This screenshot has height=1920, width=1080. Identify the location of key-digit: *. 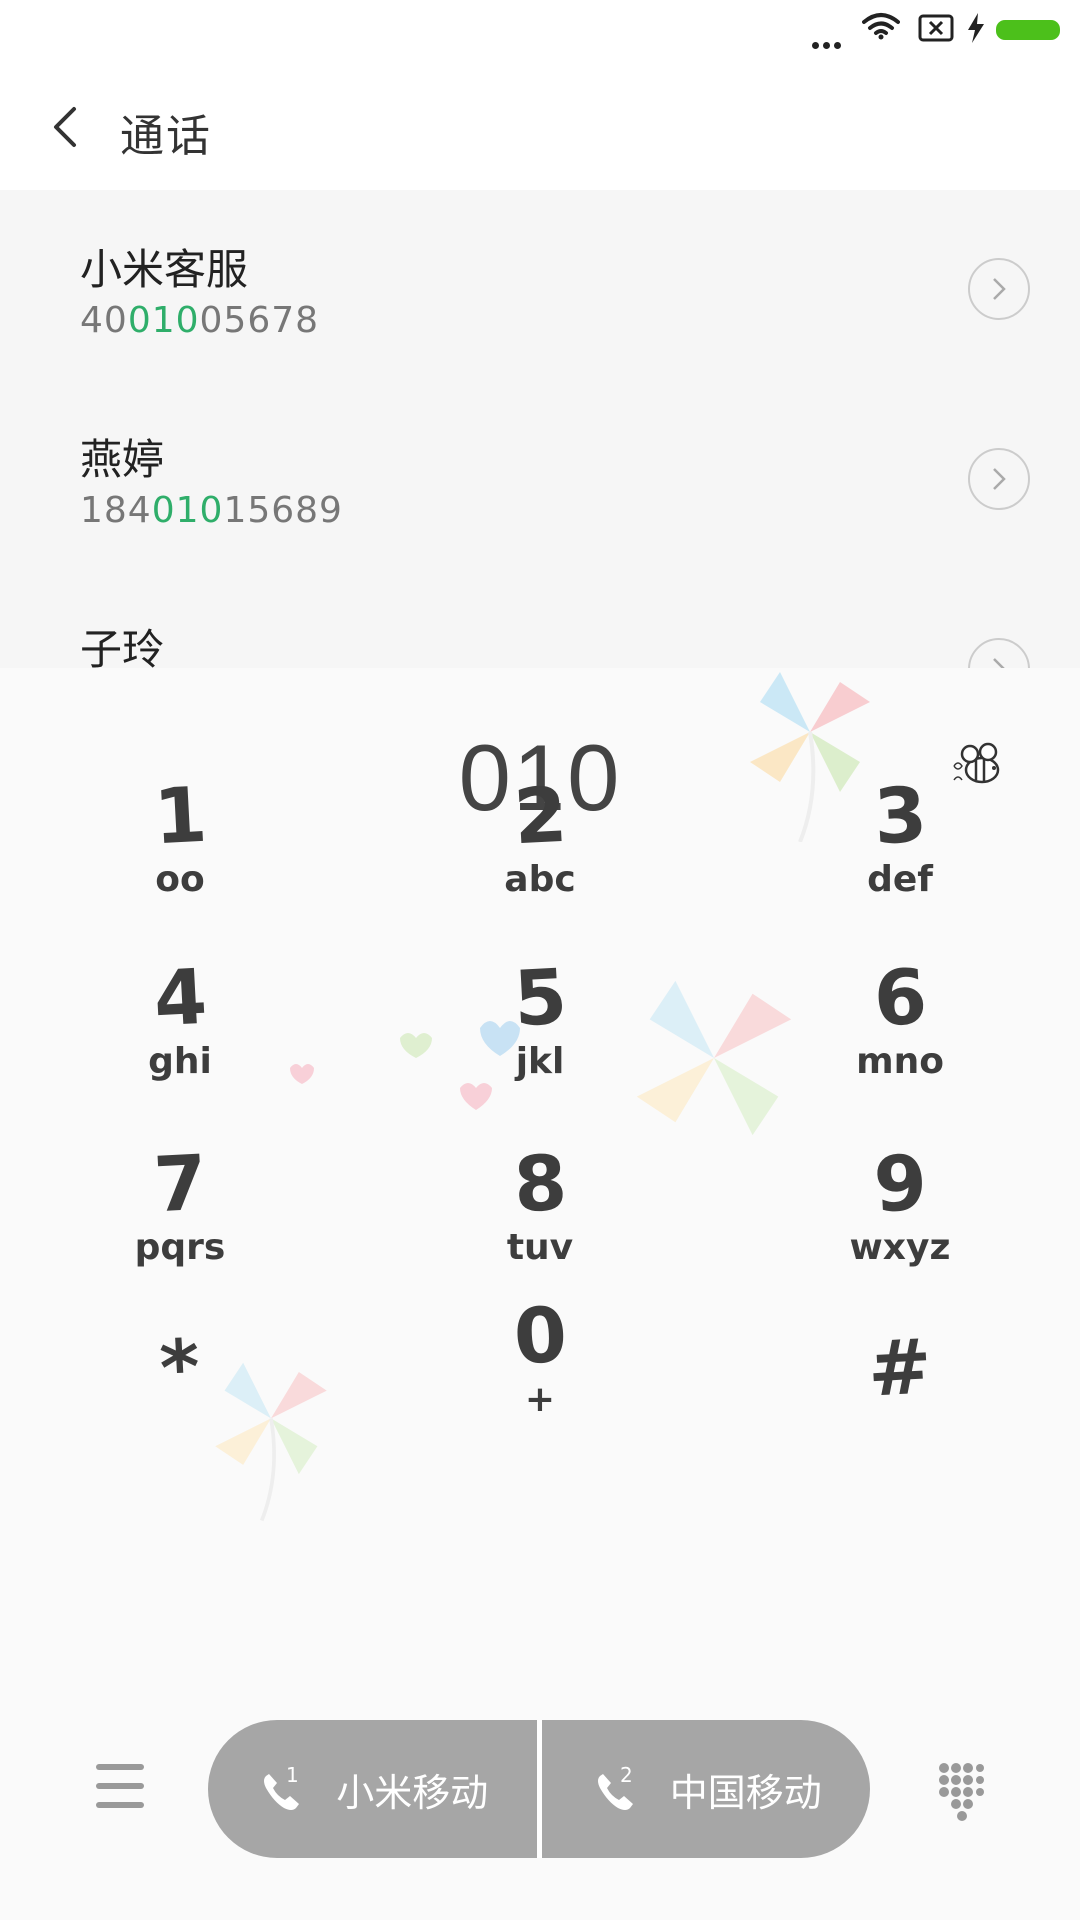
(180, 1367).